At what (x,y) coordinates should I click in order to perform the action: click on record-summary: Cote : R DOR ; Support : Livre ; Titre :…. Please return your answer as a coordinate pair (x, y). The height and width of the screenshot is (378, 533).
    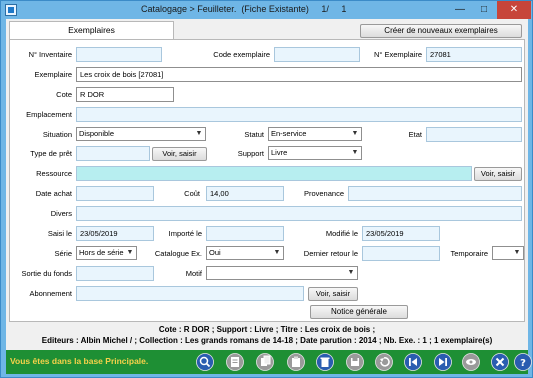
    Looking at the image, I should click on (267, 336).